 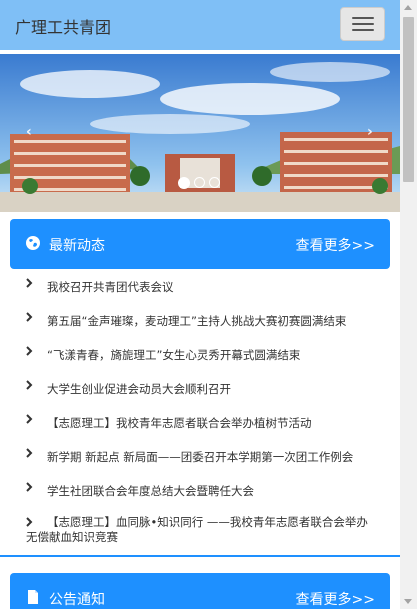 I want to click on news-item-title: 【志愿理工】血同脉•知识同行 ——我校青年志愿者联合会举办无偿献血知识竞赛, so click(x=197, y=529).